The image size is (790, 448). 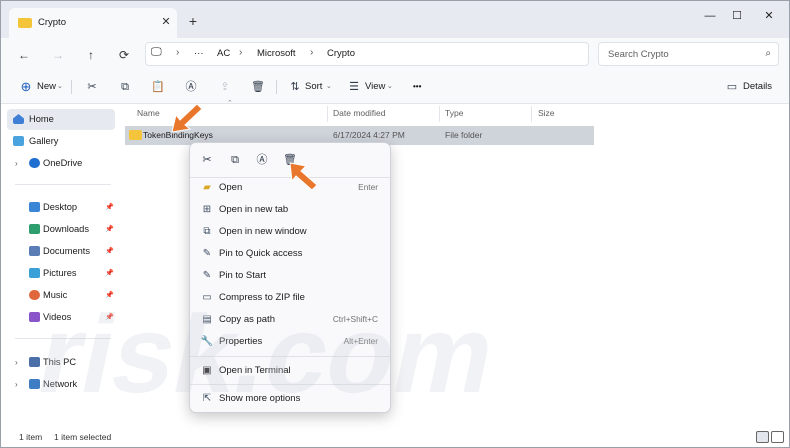 I want to click on forward-button: →, so click(x=58, y=55).